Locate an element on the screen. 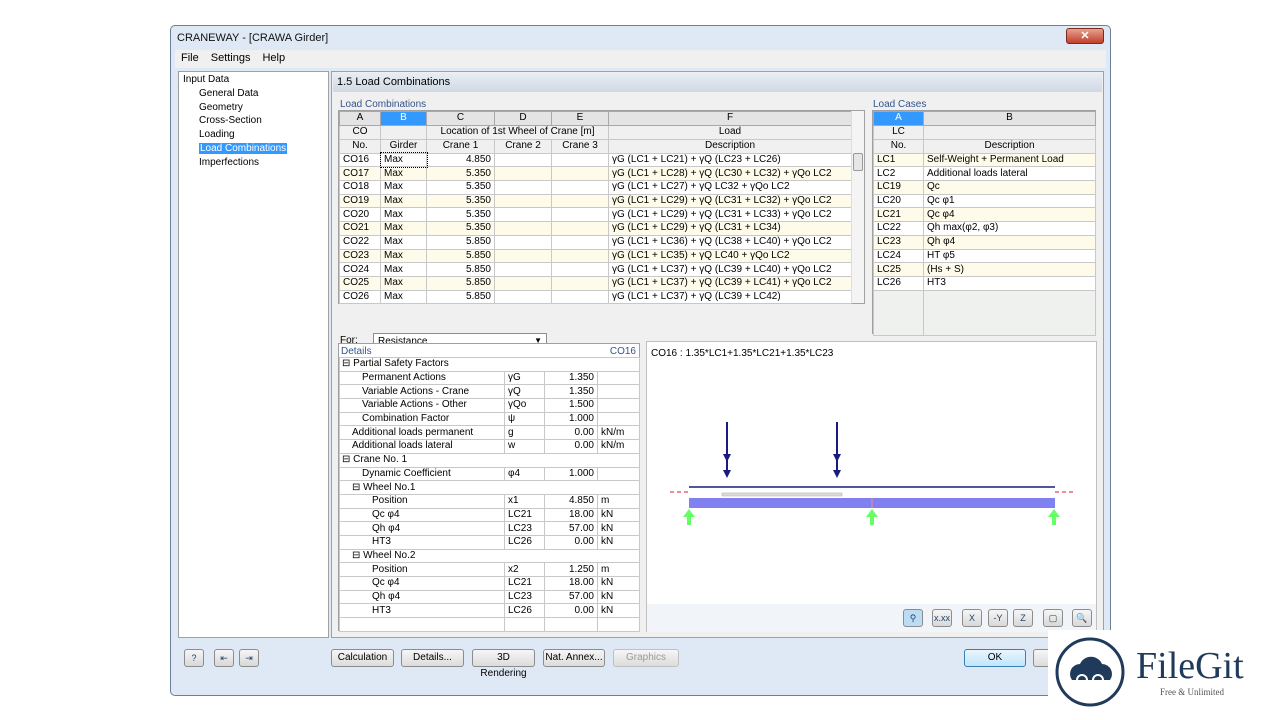  table-cell: Additional loads lateral is located at coordinates (1009, 174).